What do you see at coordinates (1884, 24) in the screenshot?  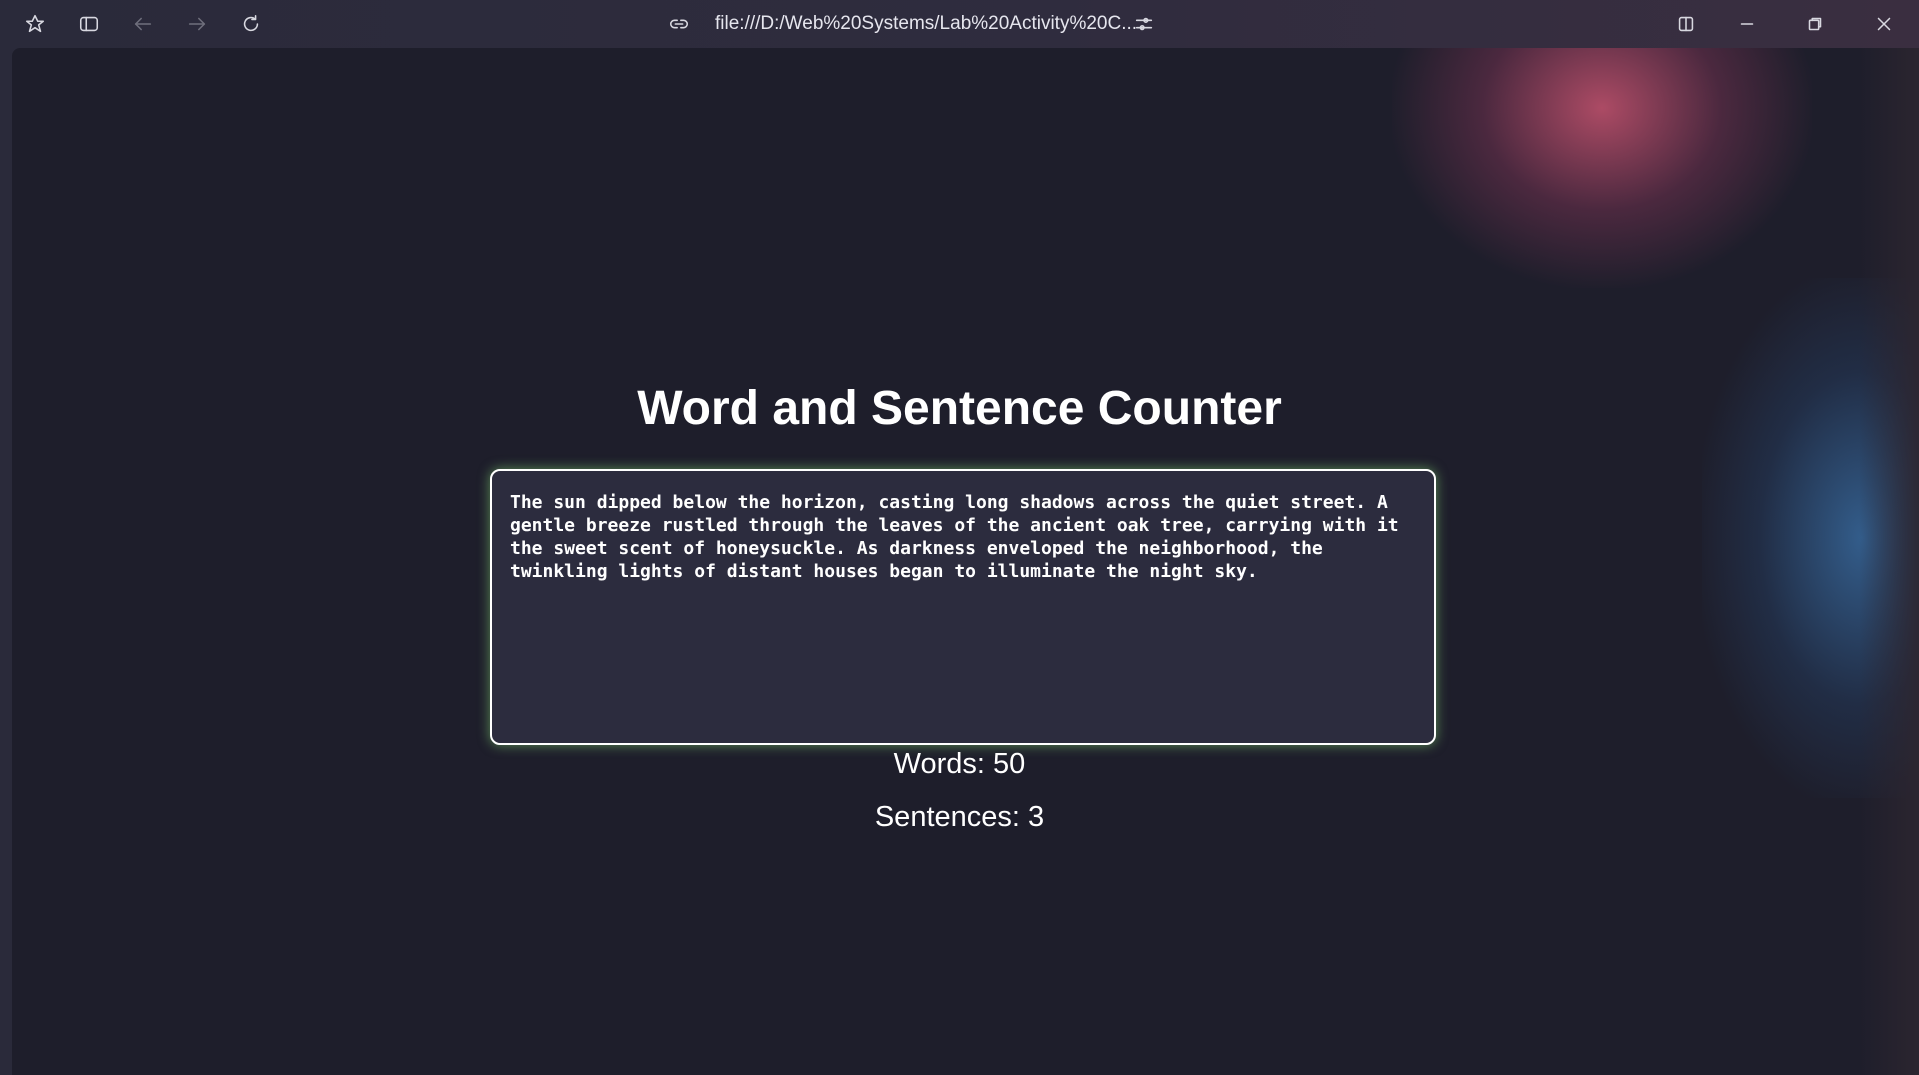 I see `close-icon` at bounding box center [1884, 24].